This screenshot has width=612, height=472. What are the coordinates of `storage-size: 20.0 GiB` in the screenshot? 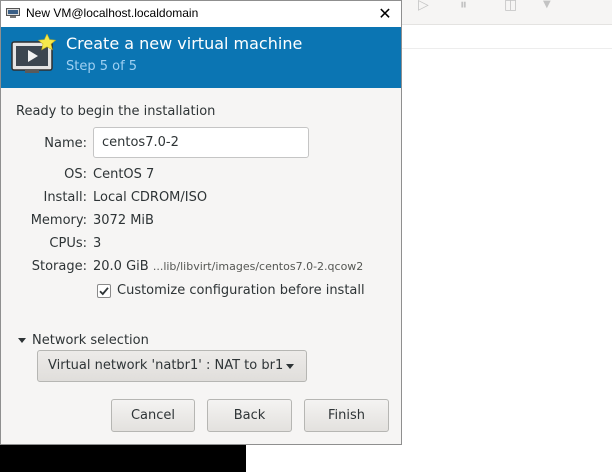 It's located at (121, 266).